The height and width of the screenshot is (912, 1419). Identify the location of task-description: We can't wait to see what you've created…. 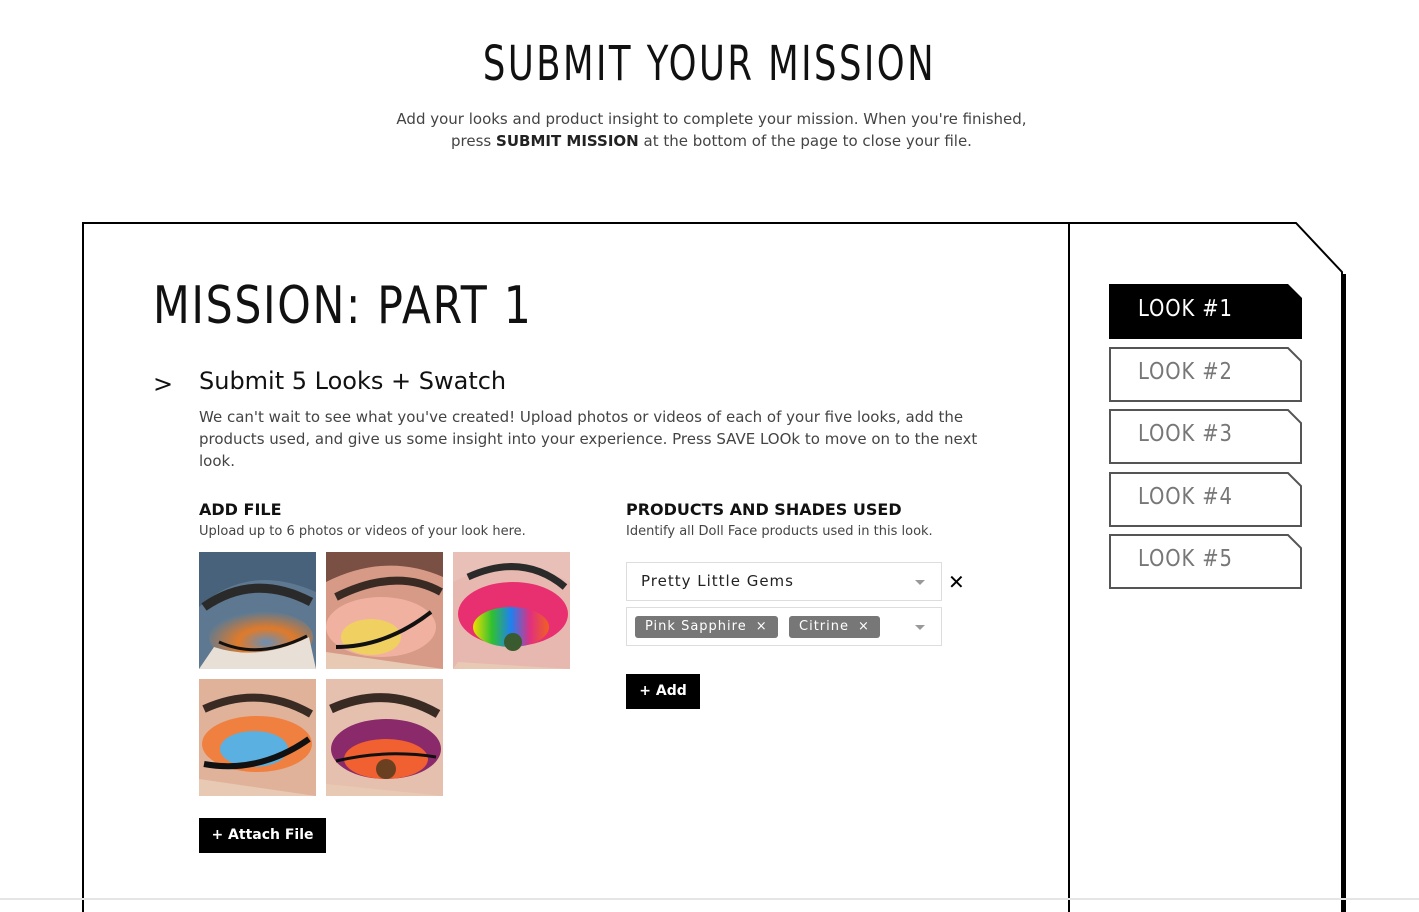
(588, 439).